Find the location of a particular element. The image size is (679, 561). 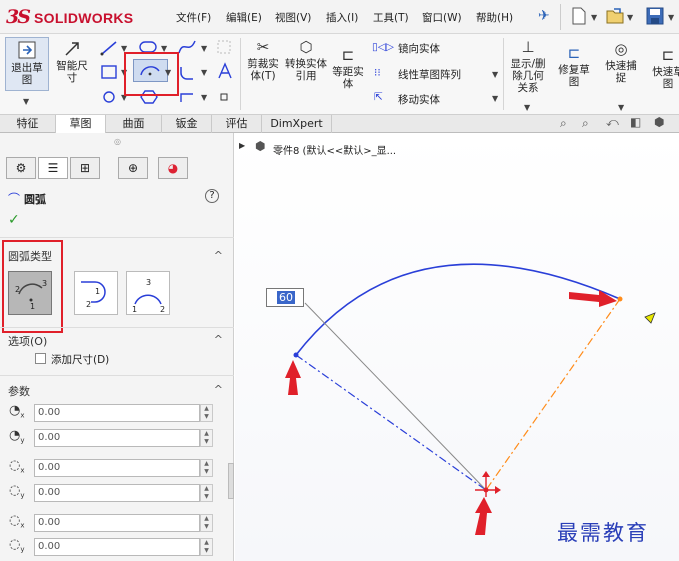

center-x-spinner: ▲ ▼ is located at coordinates (206, 413).